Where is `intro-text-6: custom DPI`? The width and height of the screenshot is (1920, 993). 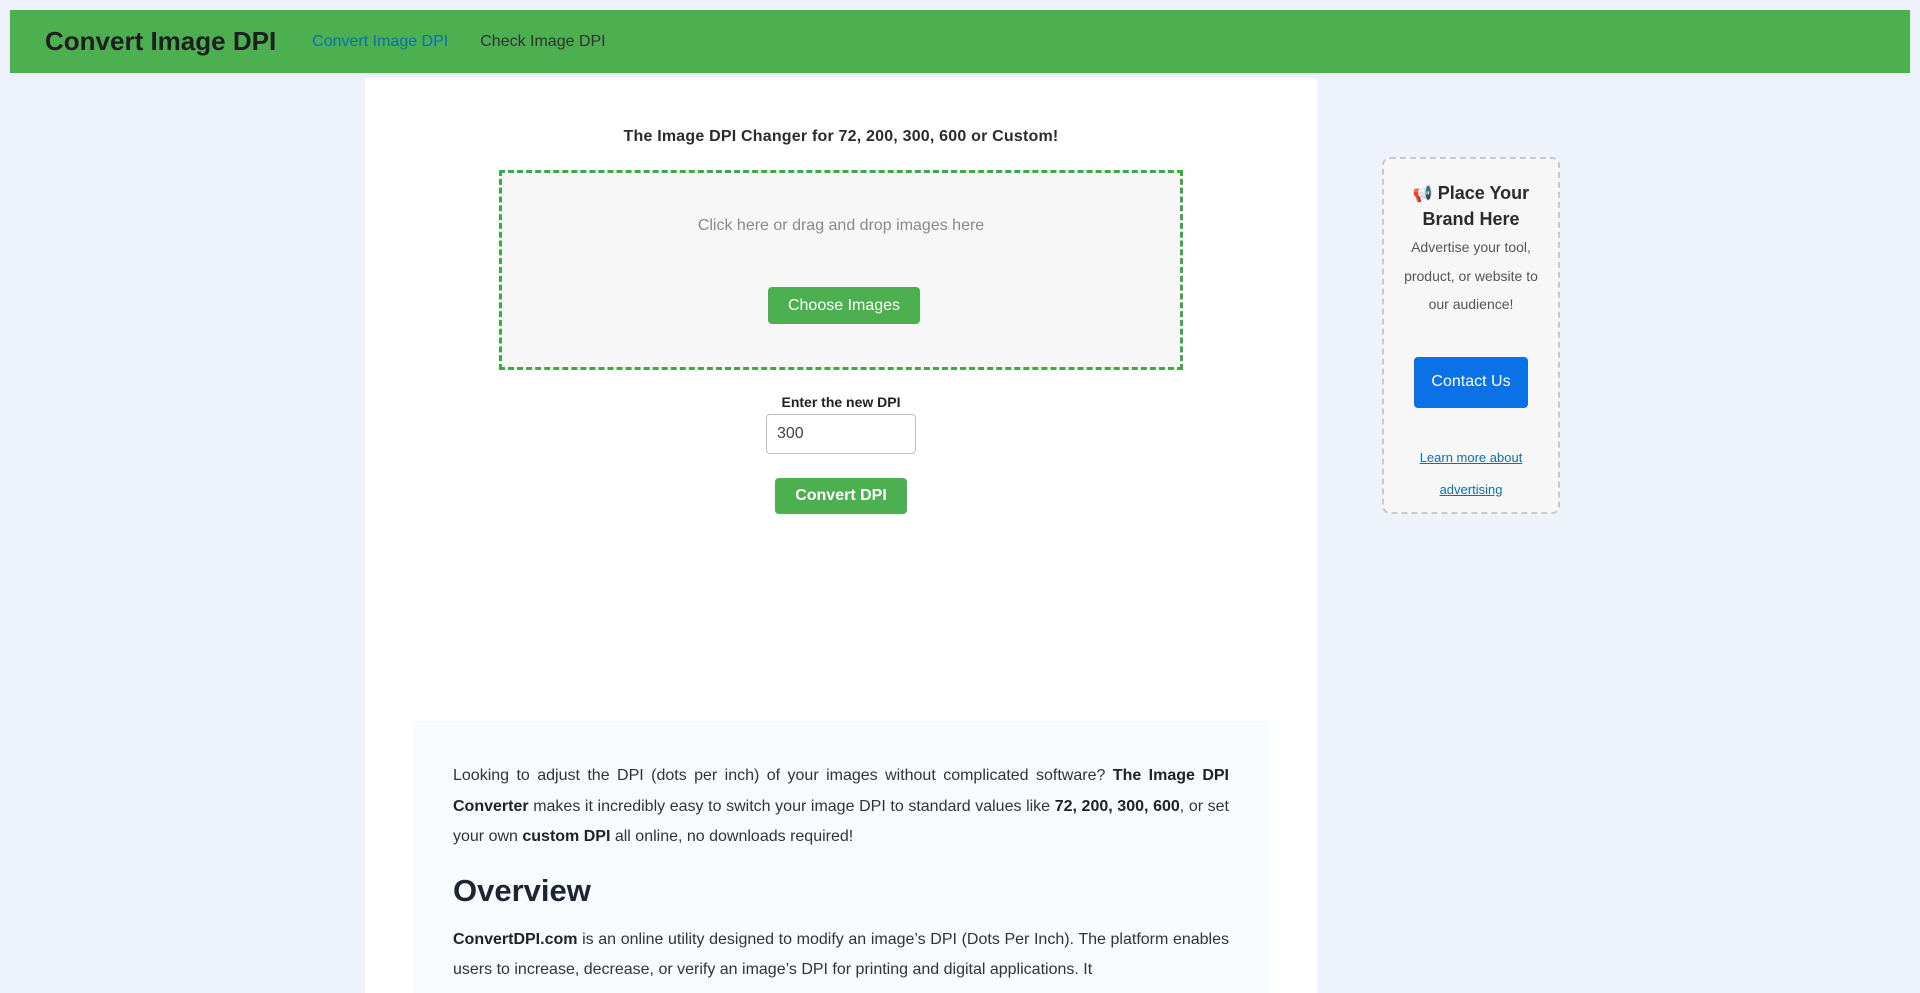 intro-text-6: custom DPI is located at coordinates (566, 836).